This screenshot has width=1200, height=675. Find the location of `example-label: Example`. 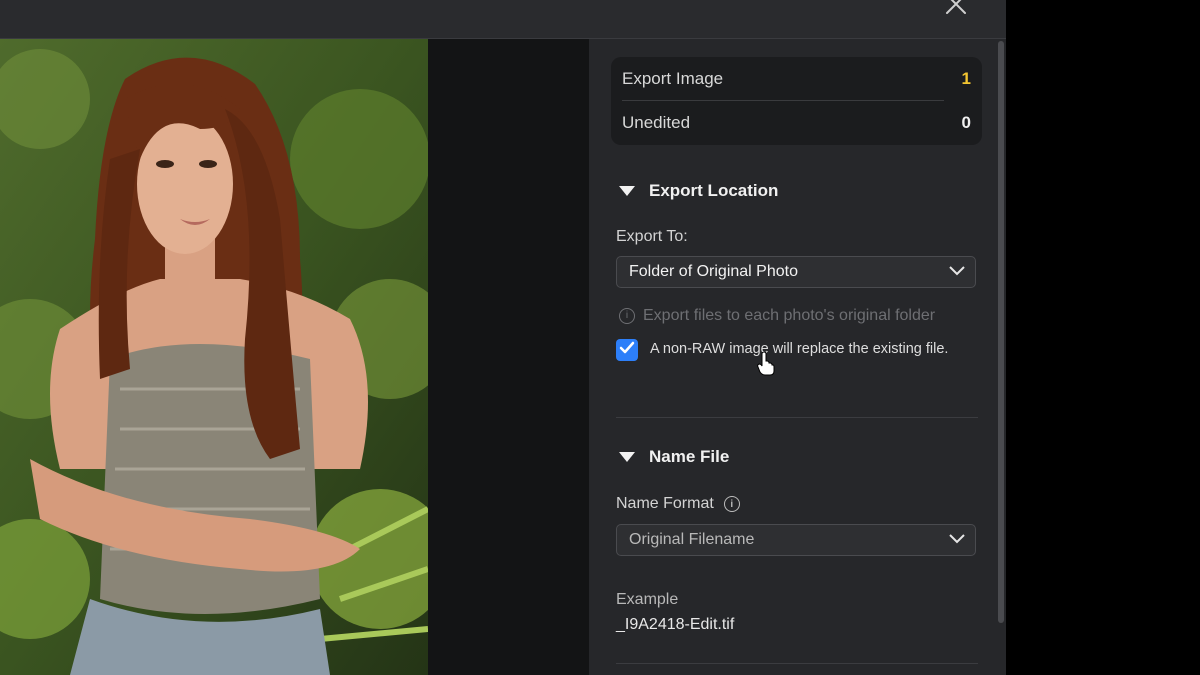

example-label: Example is located at coordinates (647, 599).